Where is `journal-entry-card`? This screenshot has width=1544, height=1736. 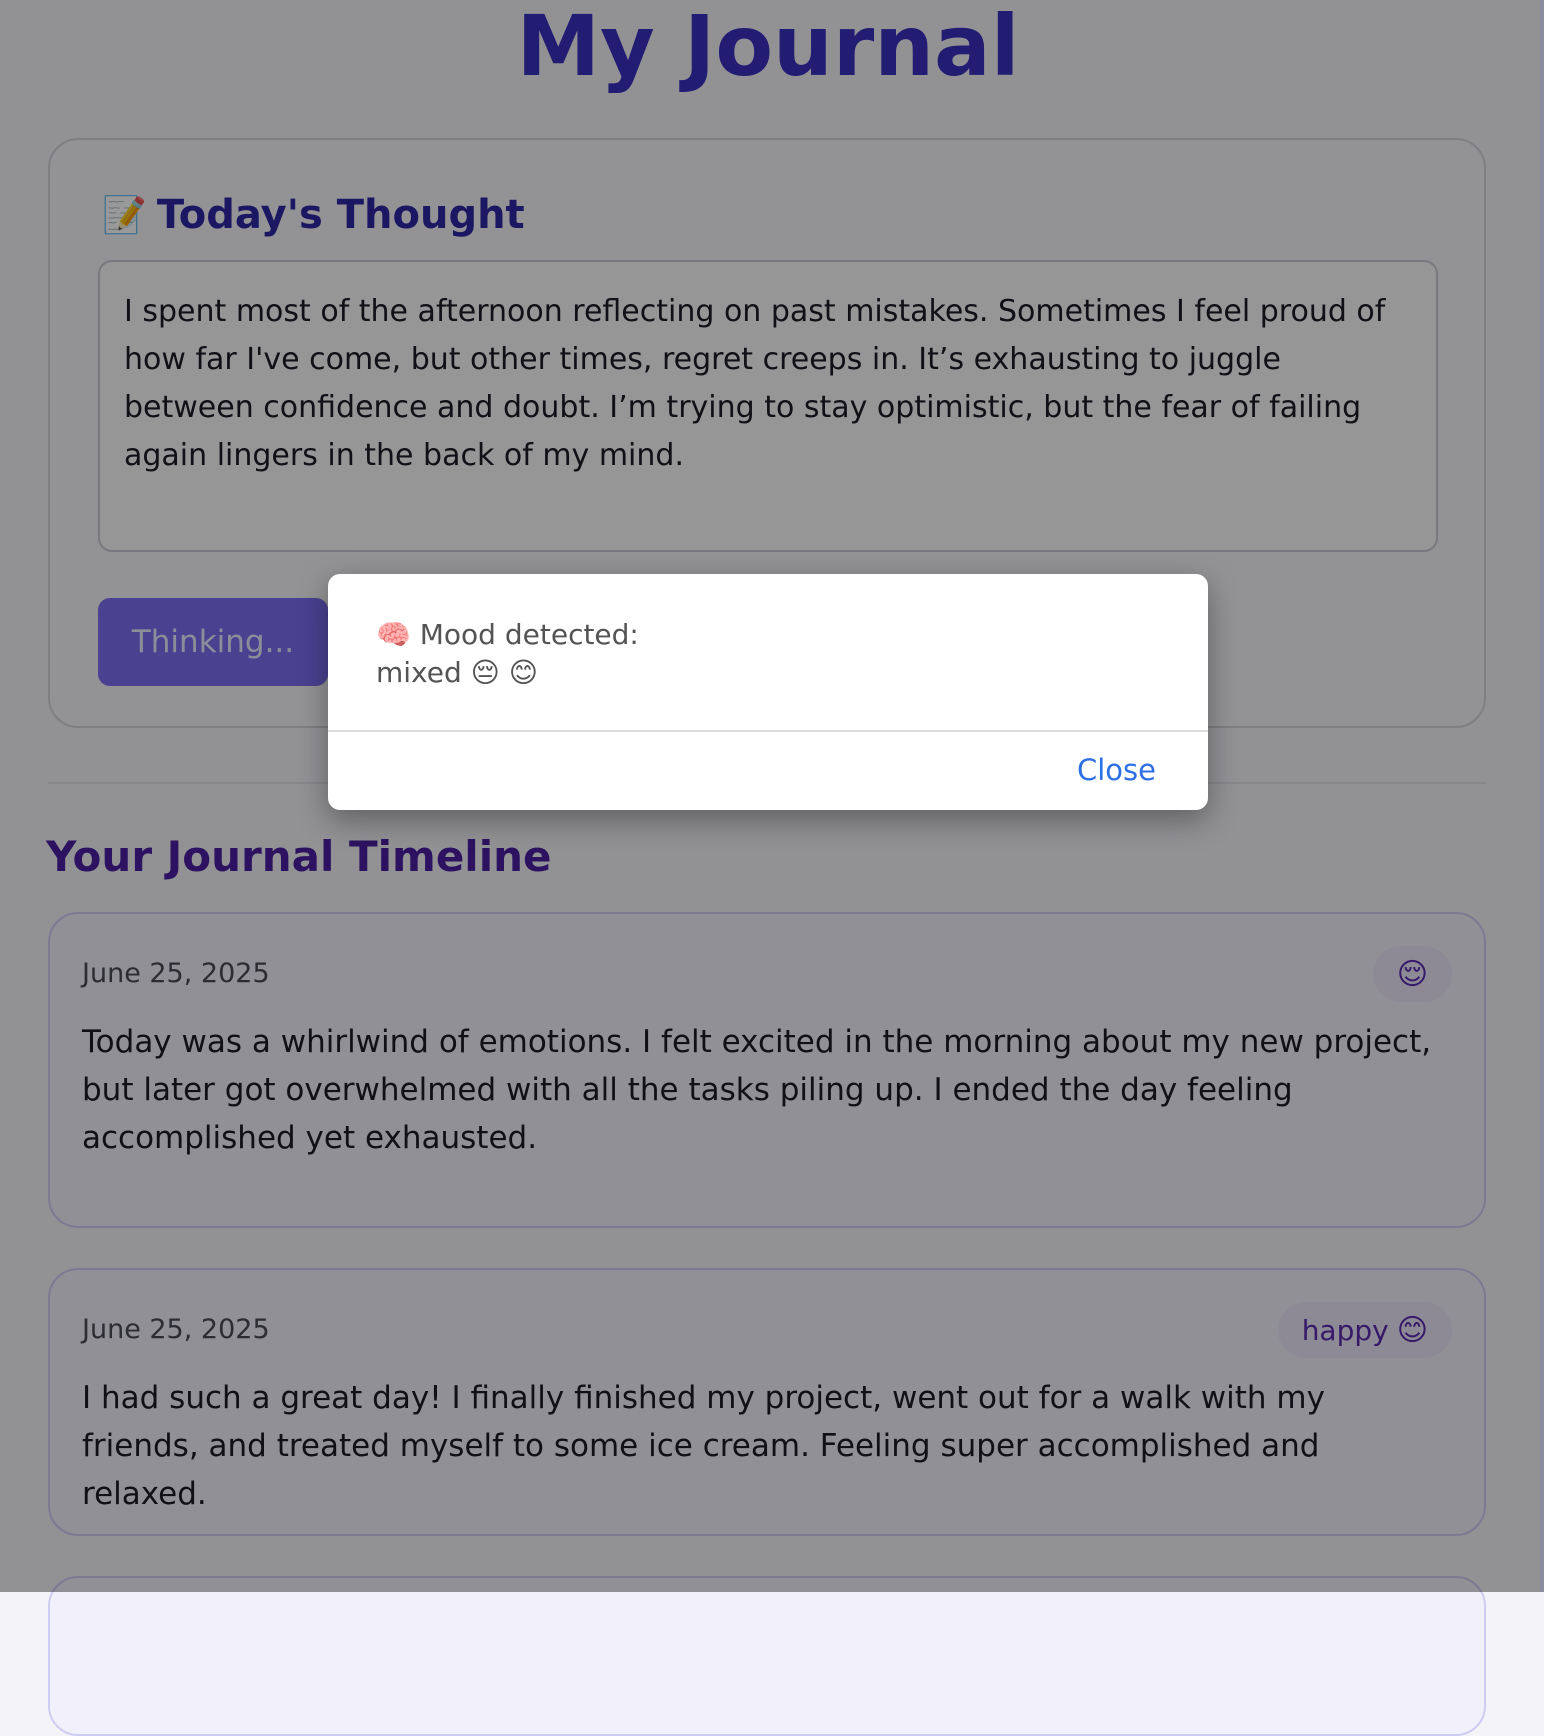 journal-entry-card is located at coordinates (767, 1656).